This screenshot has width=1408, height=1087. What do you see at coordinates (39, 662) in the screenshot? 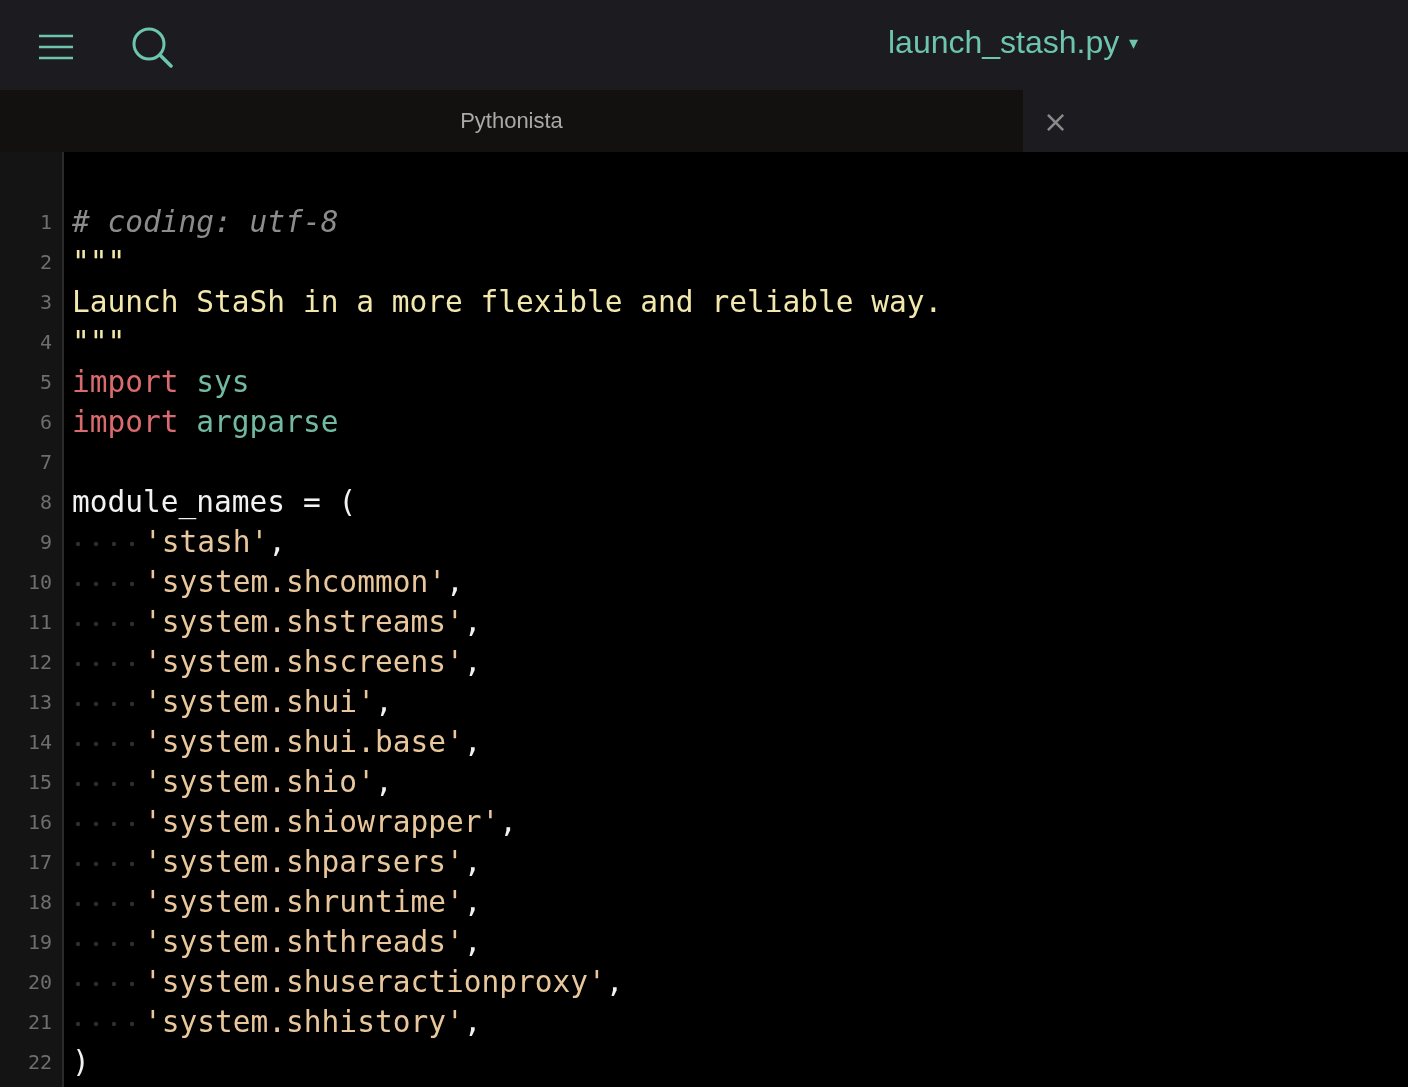
I see `line-number: 12` at bounding box center [39, 662].